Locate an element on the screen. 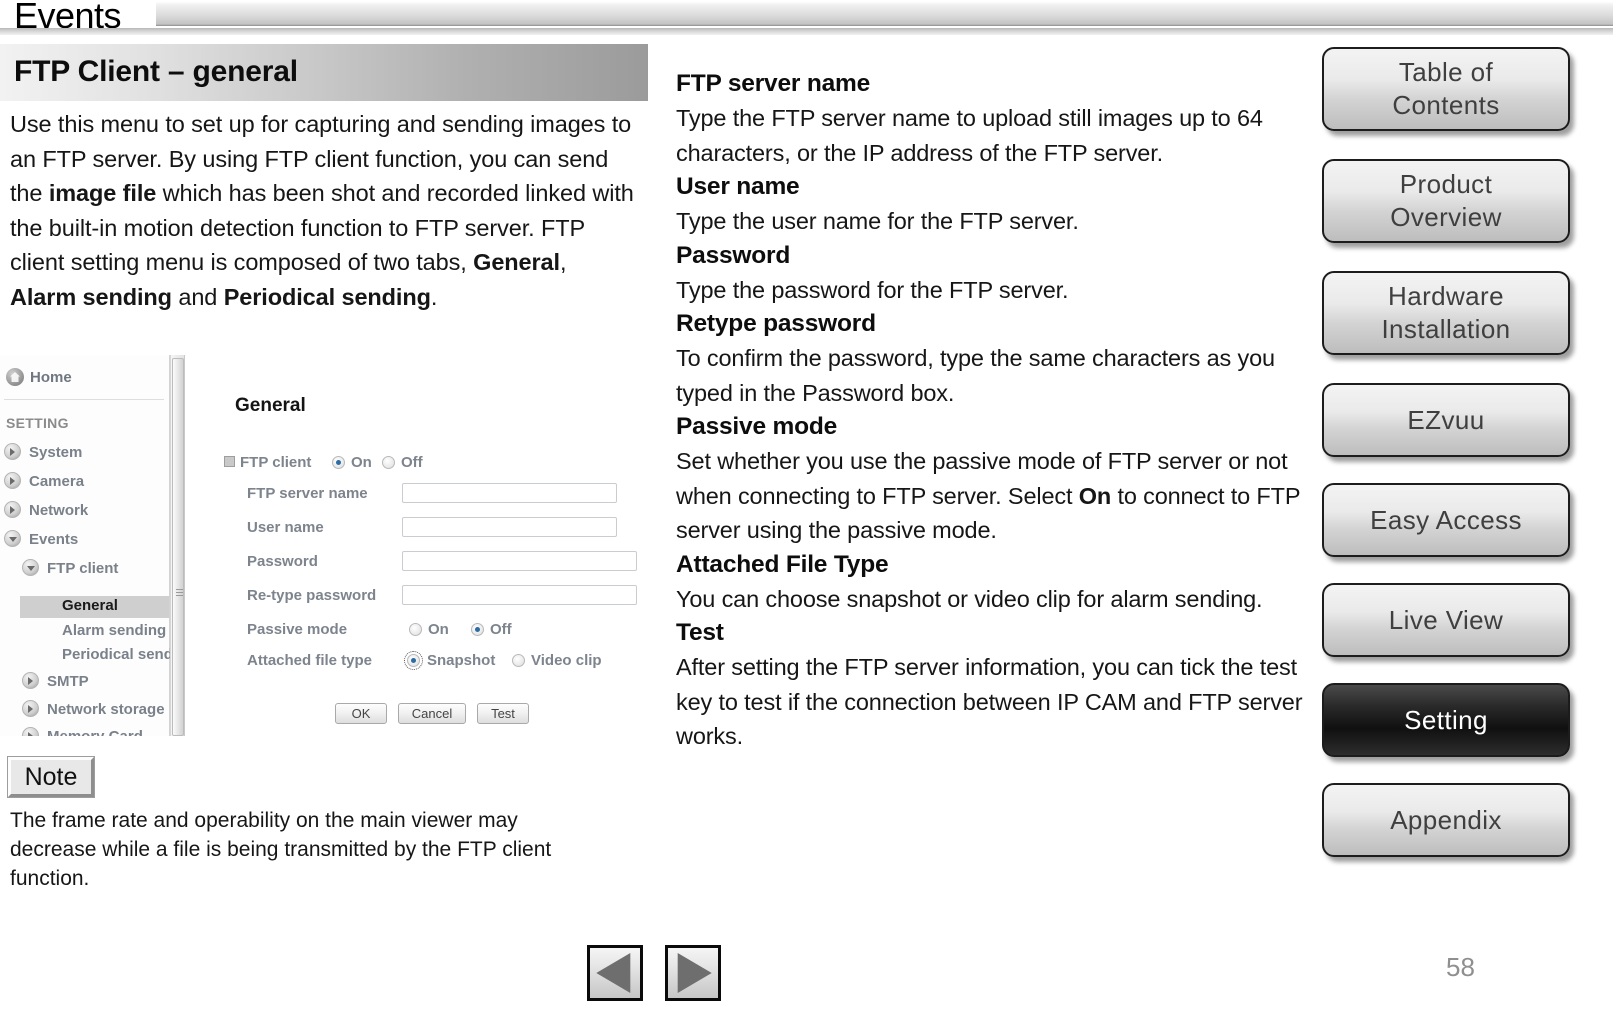 Image resolution: width=1613 pixels, height=1031 pixels. passive-mode-on-radio is located at coordinates (415, 629).